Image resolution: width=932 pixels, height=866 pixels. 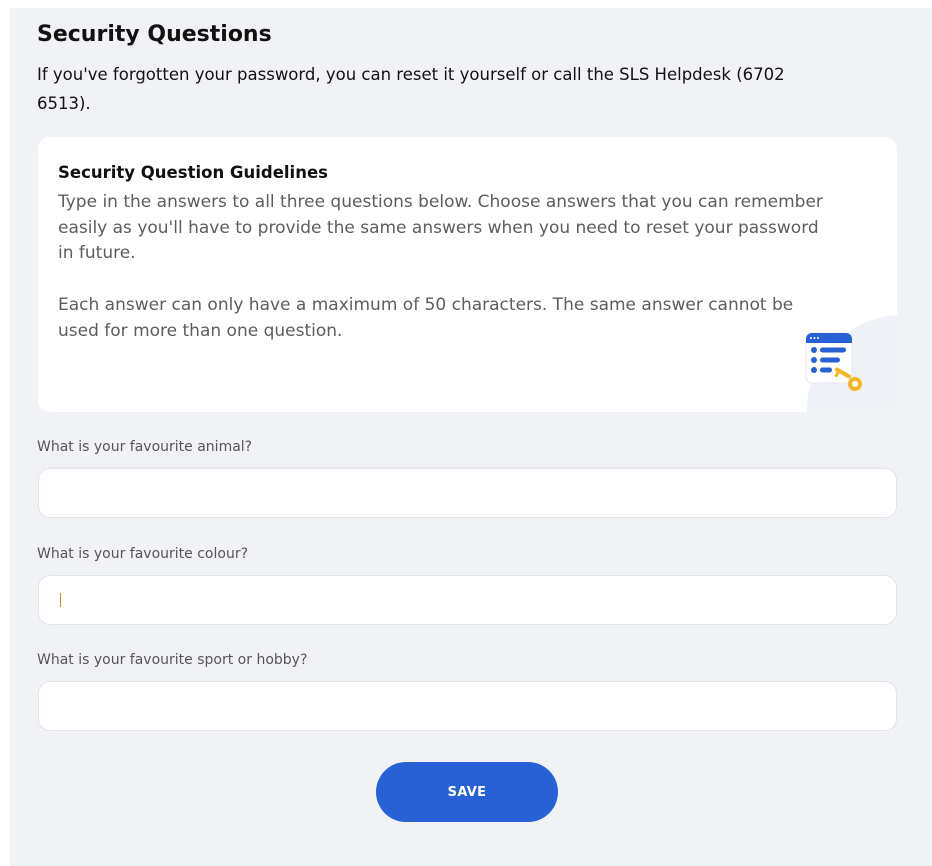 I want to click on question-label-animal: What is your favourite animal?, so click(x=145, y=447).